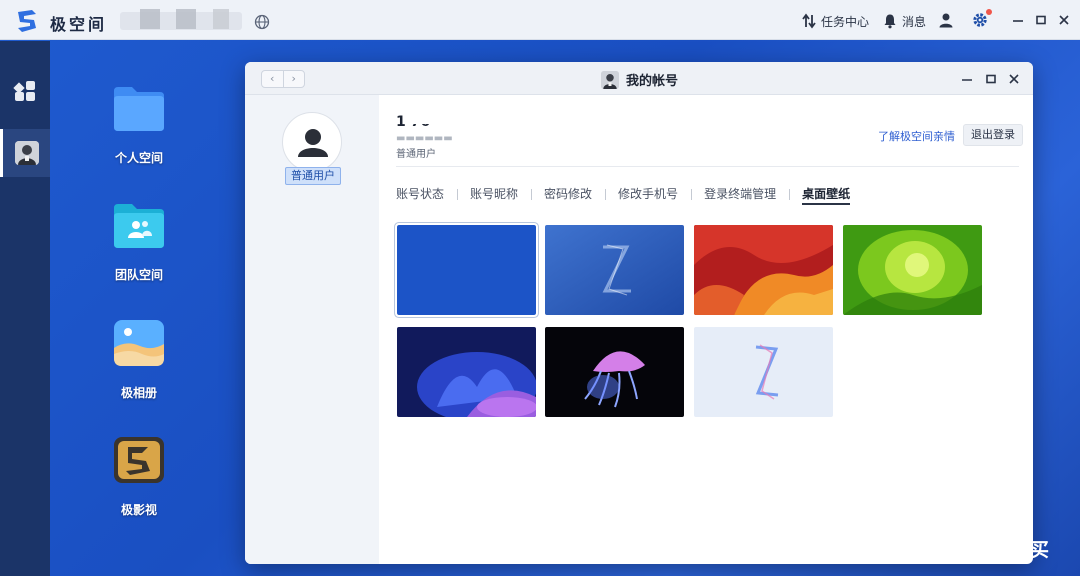 The height and width of the screenshot is (576, 1080). What do you see at coordinates (914, 21) in the screenshot?
I see `messages-label: 消息` at bounding box center [914, 21].